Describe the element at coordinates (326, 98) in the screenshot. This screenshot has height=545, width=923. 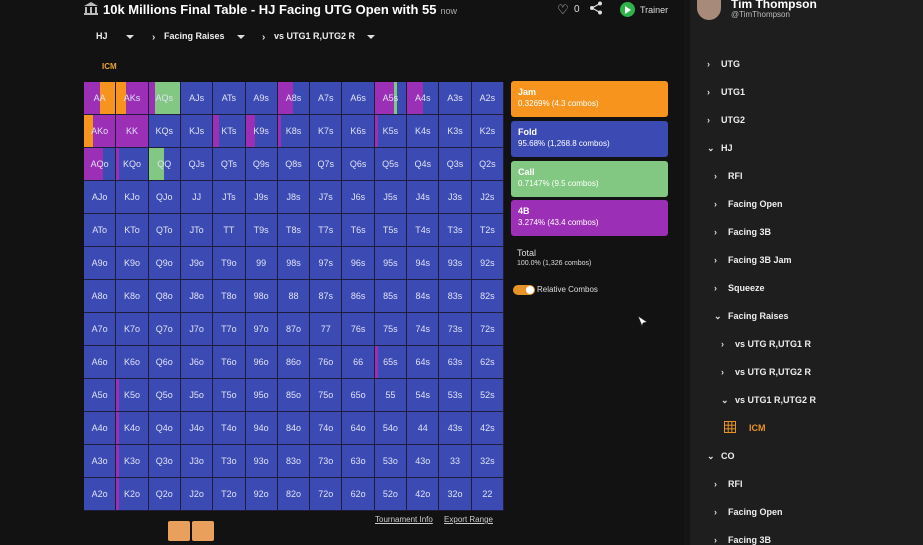
I see `hand-cell: A7s` at that location.